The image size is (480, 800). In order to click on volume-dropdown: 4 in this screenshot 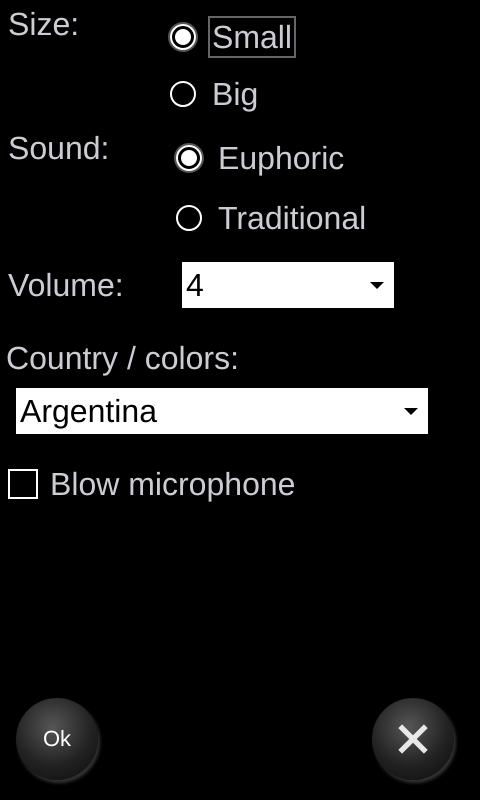, I will do `click(288, 285)`.